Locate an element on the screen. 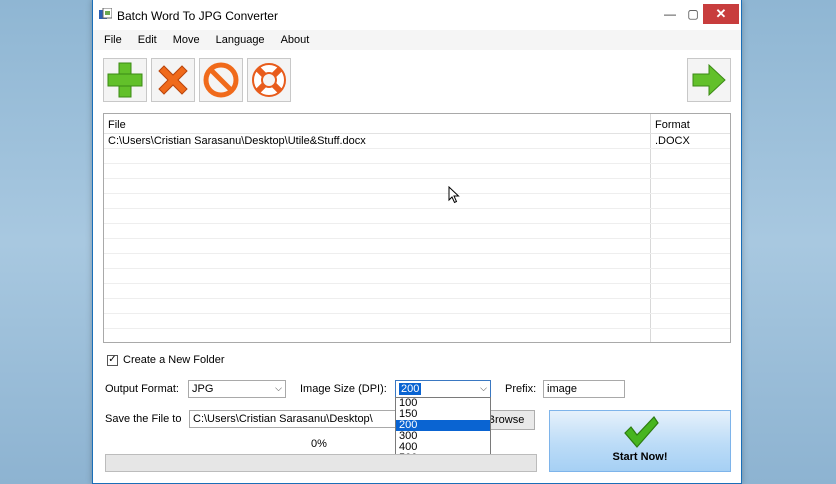 The height and width of the screenshot is (484, 836). title-bar: Batch Word To JPG Converter — ▢ ✕ is located at coordinates (417, 15).